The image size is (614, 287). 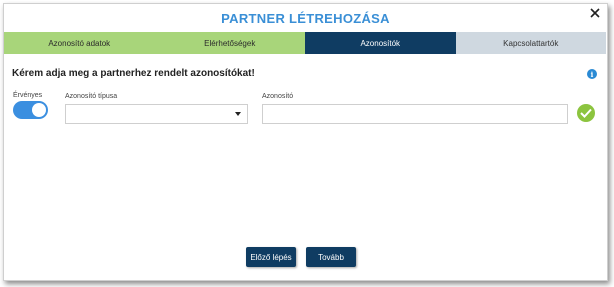 I want to click on check-icon, so click(x=586, y=113).